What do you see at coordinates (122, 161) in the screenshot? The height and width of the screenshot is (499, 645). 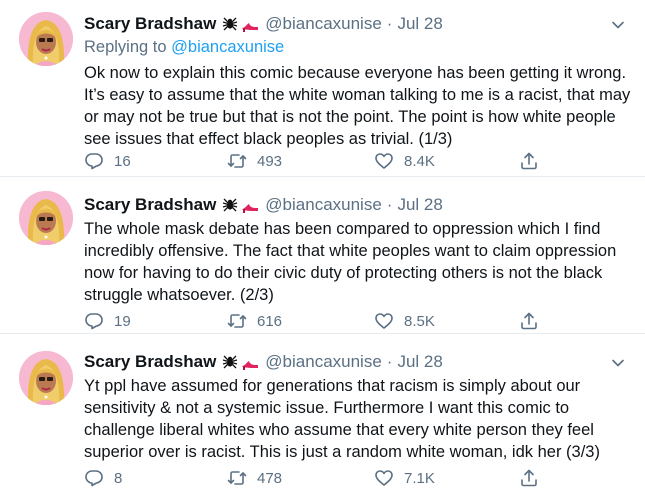 I see `reply-count: 16` at bounding box center [122, 161].